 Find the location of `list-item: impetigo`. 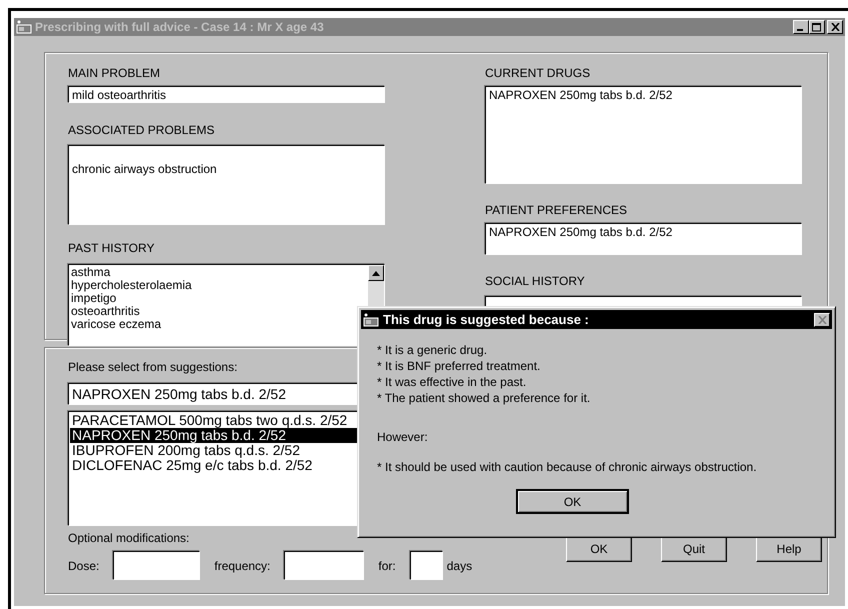

list-item: impetigo is located at coordinates (218, 298).